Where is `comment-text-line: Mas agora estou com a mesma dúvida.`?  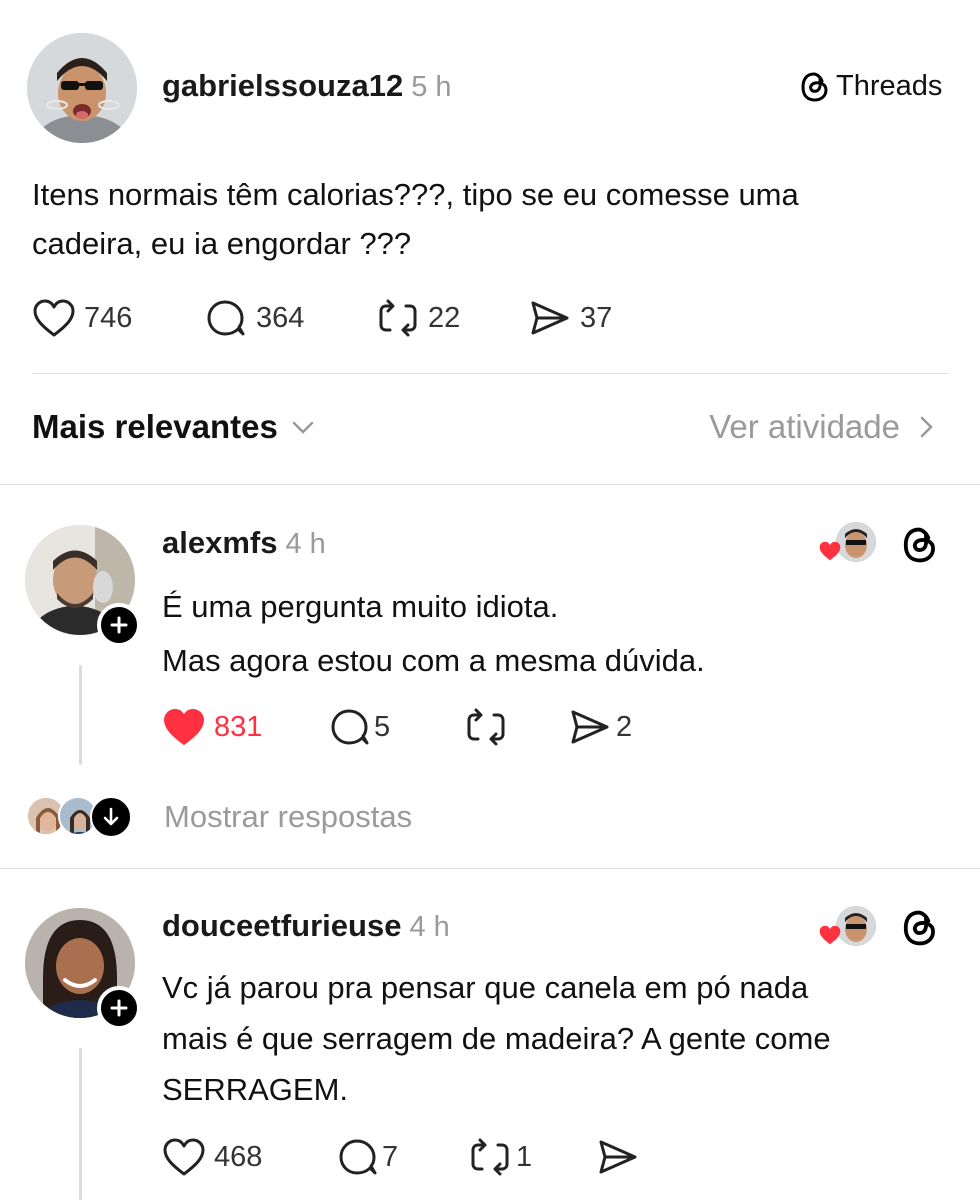
comment-text-line: Mas agora estou com a mesma dúvida. is located at coordinates (433, 660).